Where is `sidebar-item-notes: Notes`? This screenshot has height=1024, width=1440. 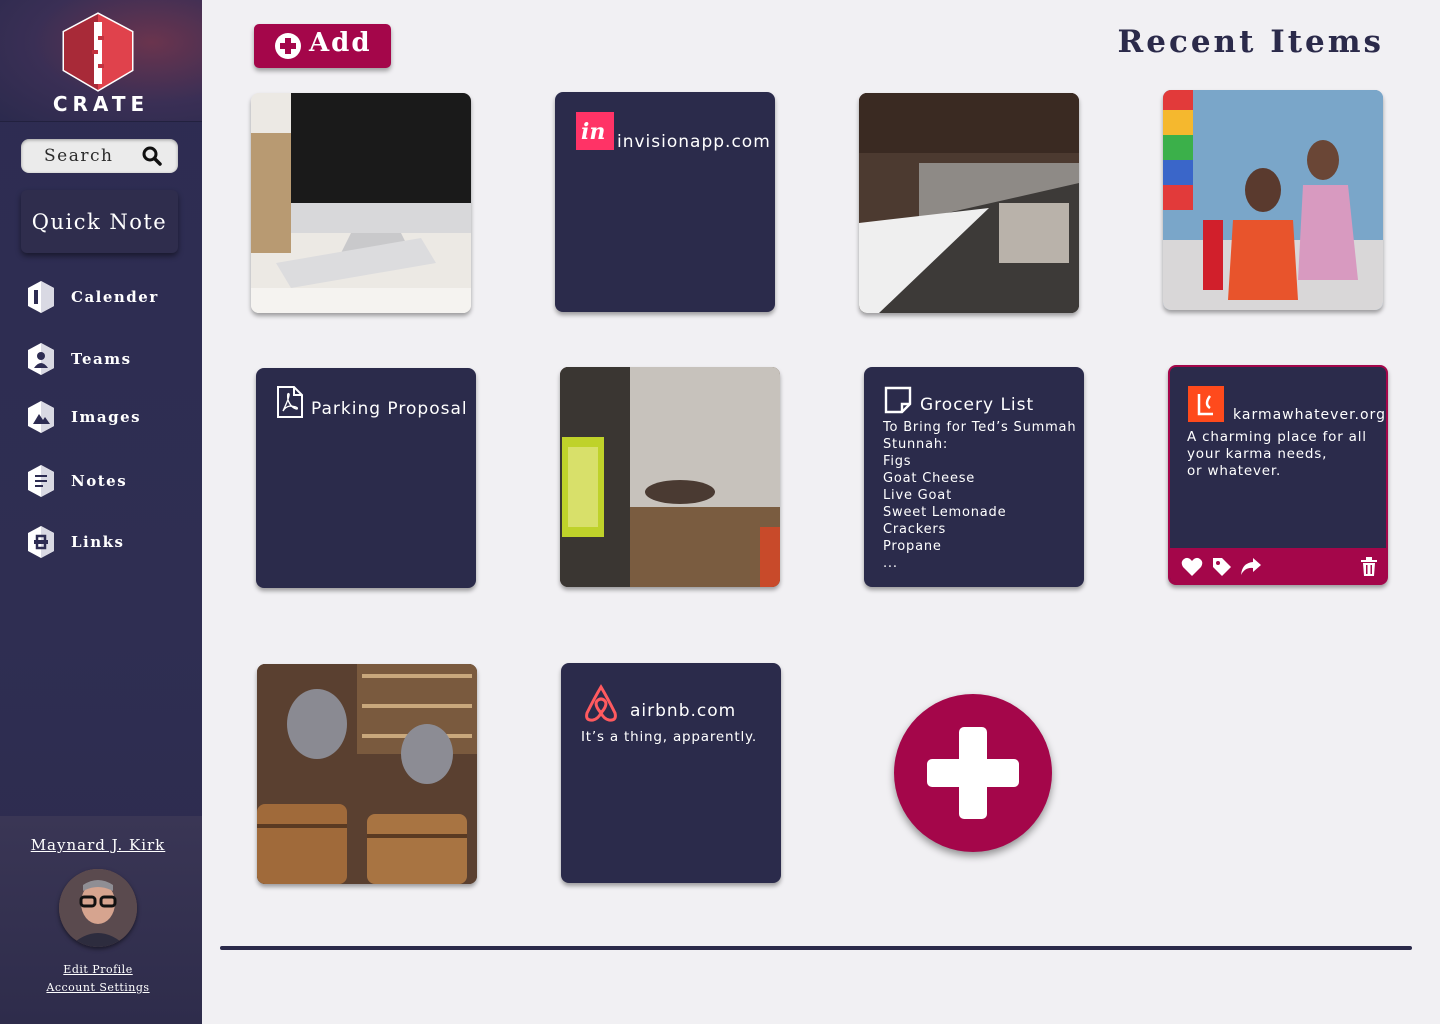
sidebar-item-notes: Notes is located at coordinates (111, 481).